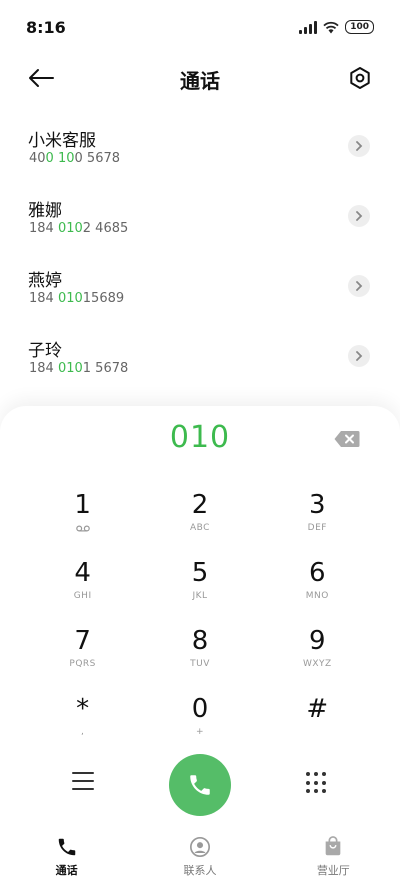 Image resolution: width=400 pixels, height=889 pixels. Describe the element at coordinates (333, 870) in the screenshot. I see `nav-label: 营业厅` at that location.